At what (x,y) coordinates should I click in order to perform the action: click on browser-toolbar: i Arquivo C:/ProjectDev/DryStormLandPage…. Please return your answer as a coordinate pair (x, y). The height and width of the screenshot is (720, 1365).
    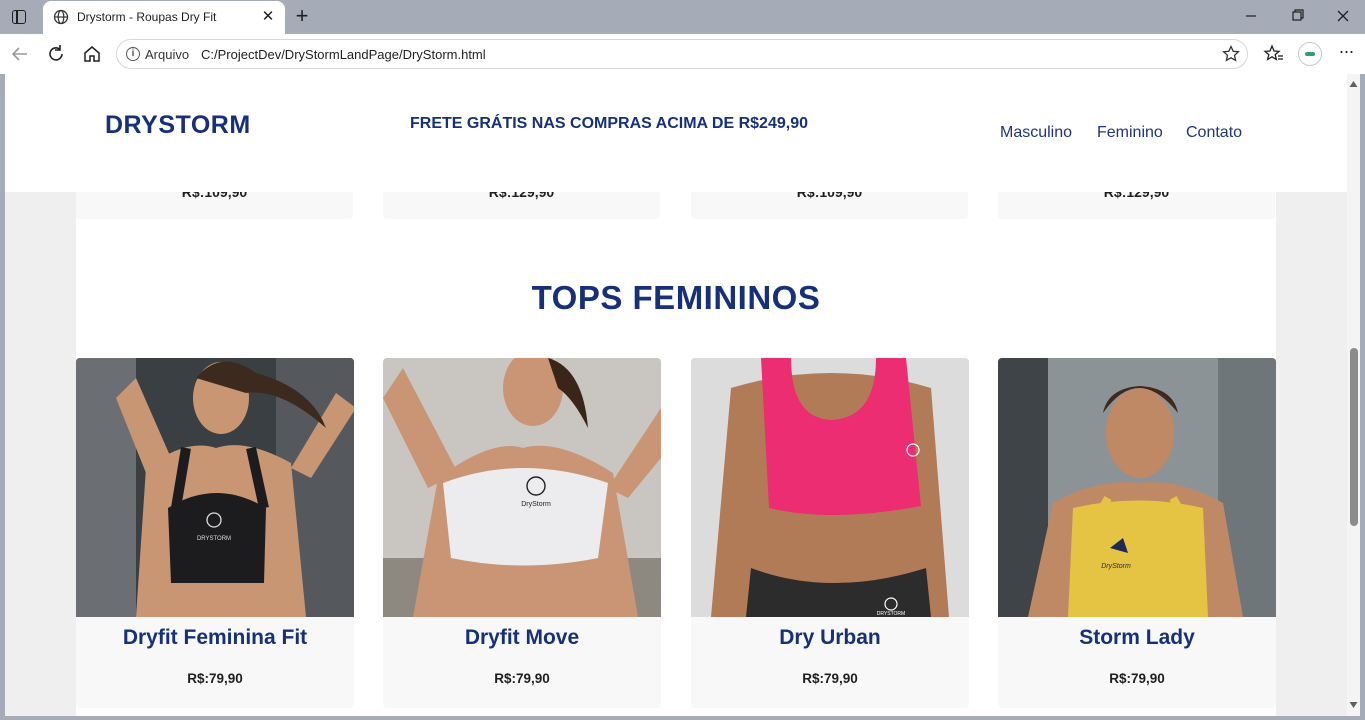
    Looking at the image, I should click on (682, 54).